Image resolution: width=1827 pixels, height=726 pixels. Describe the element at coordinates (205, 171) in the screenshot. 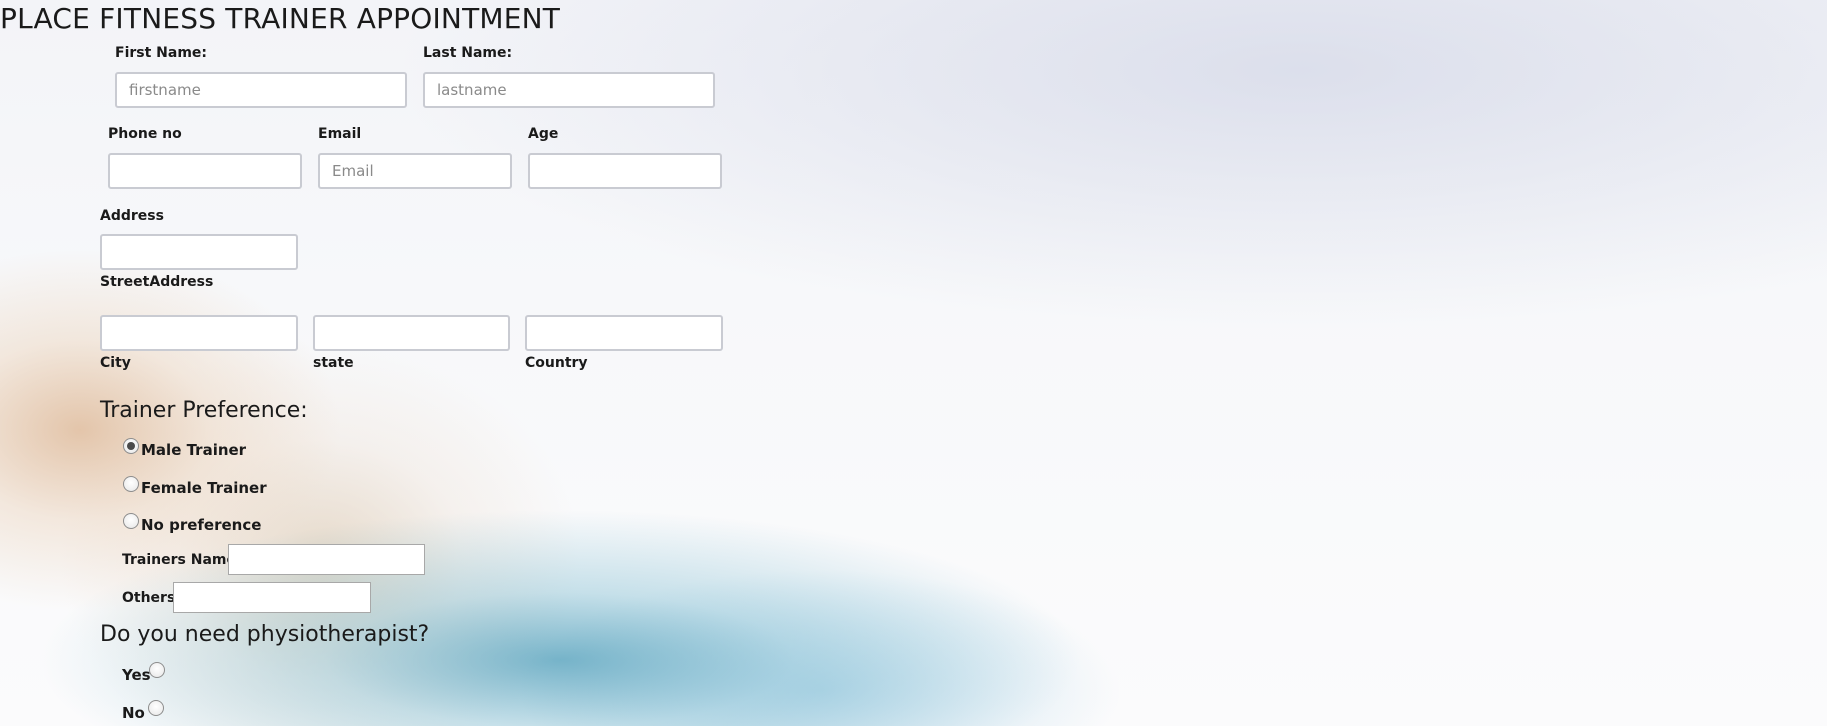

I see `phone-input` at that location.